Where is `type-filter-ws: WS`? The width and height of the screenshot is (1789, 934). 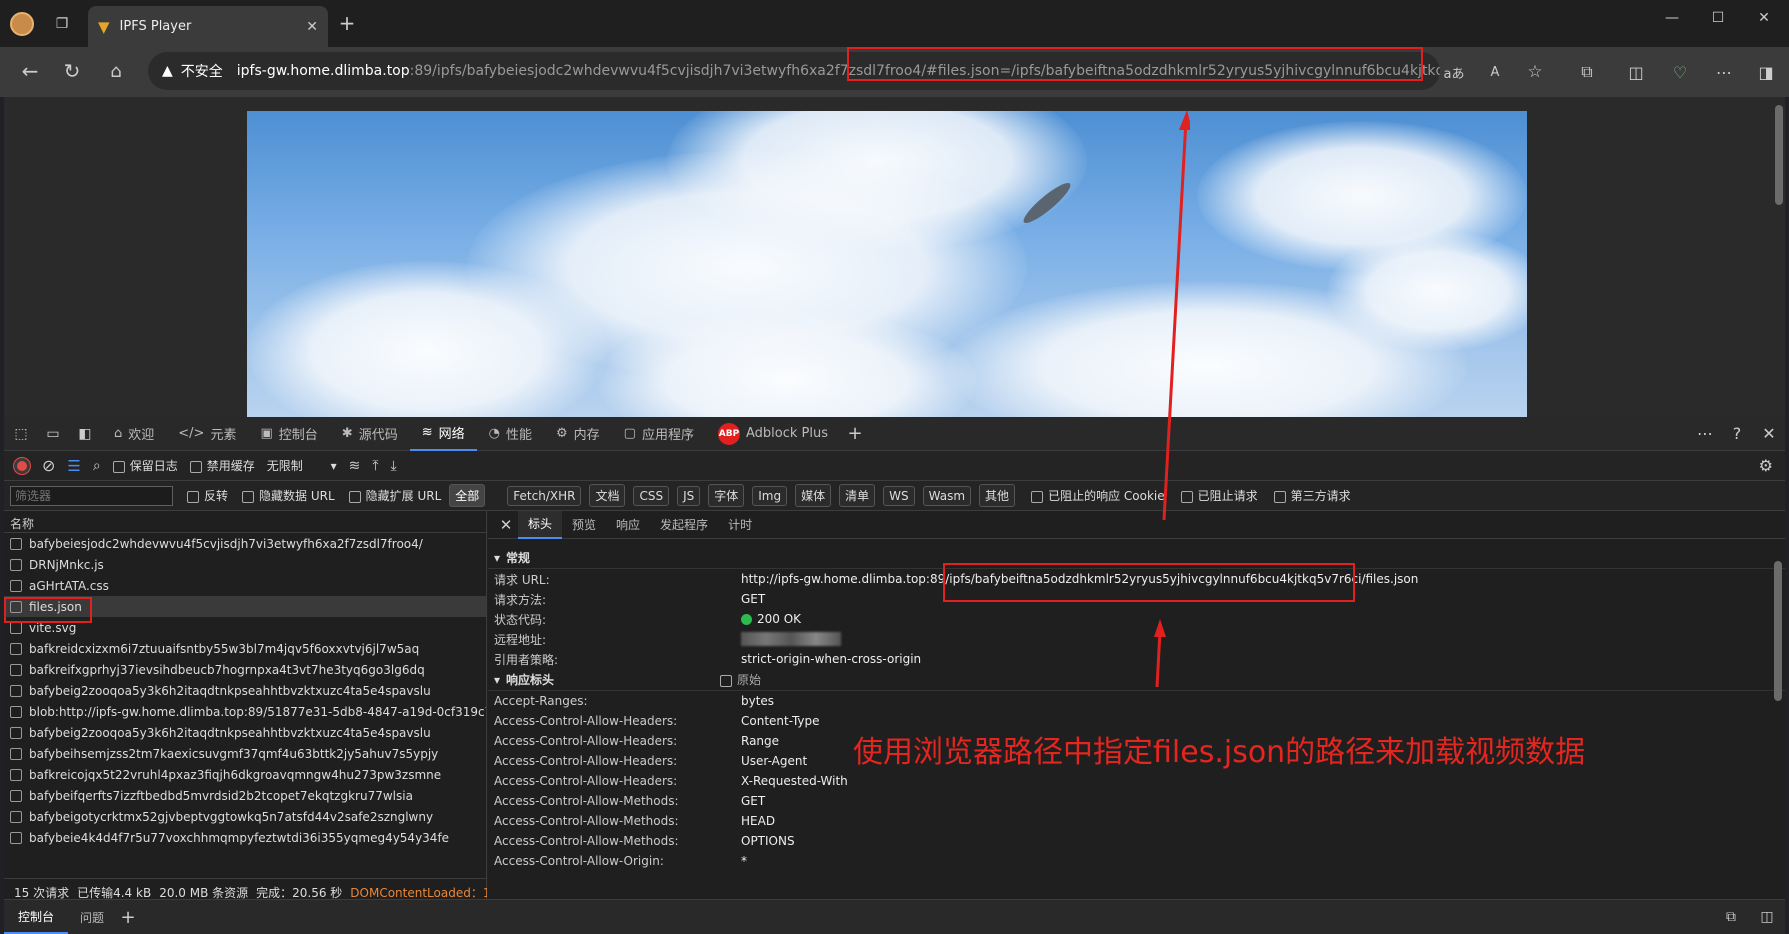 type-filter-ws: WS is located at coordinates (899, 495).